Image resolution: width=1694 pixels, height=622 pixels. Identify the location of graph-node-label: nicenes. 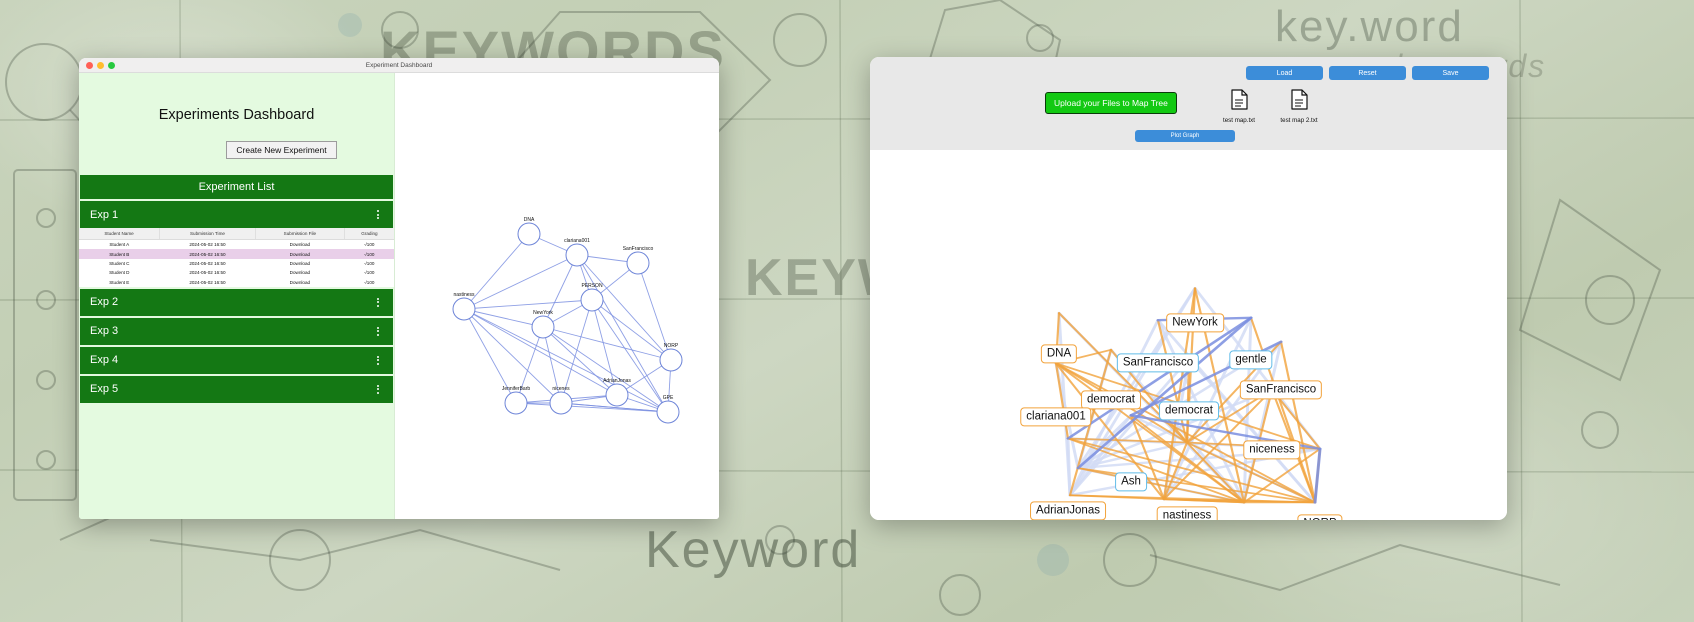
(561, 389).